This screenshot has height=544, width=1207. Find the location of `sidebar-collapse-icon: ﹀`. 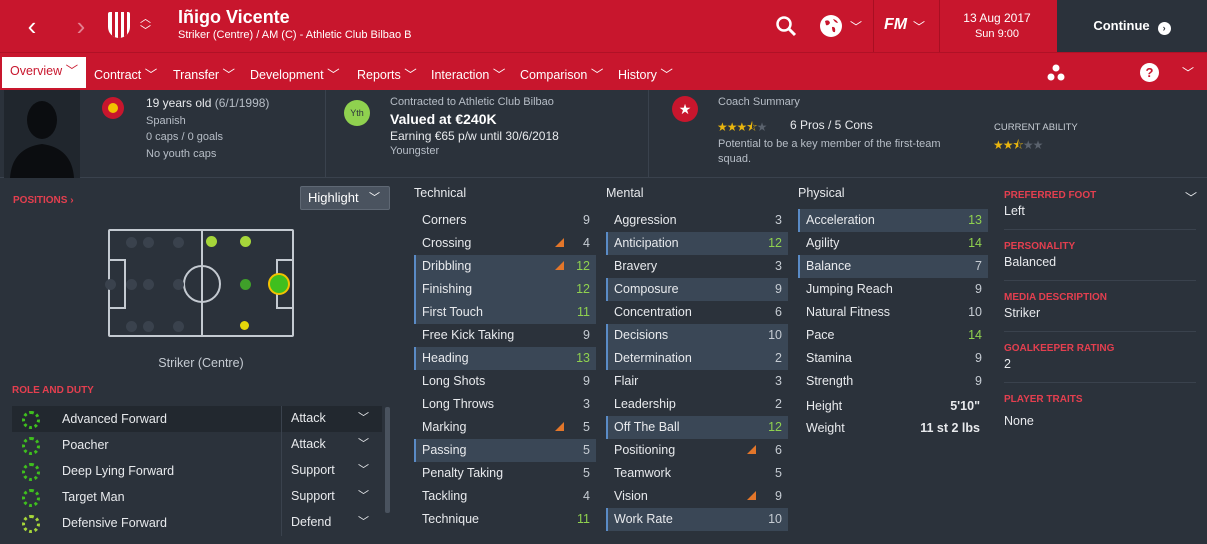

sidebar-collapse-icon: ﹀ is located at coordinates (1191, 197).